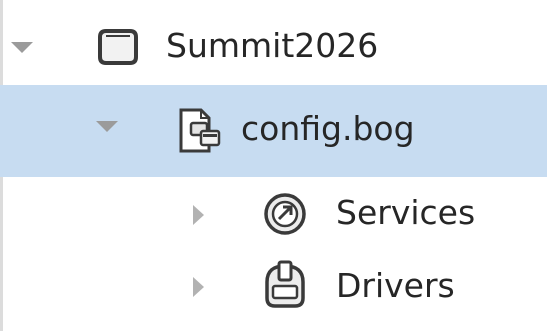  Describe the element at coordinates (328, 128) in the screenshot. I see `tree-node-label: config.bog` at that location.